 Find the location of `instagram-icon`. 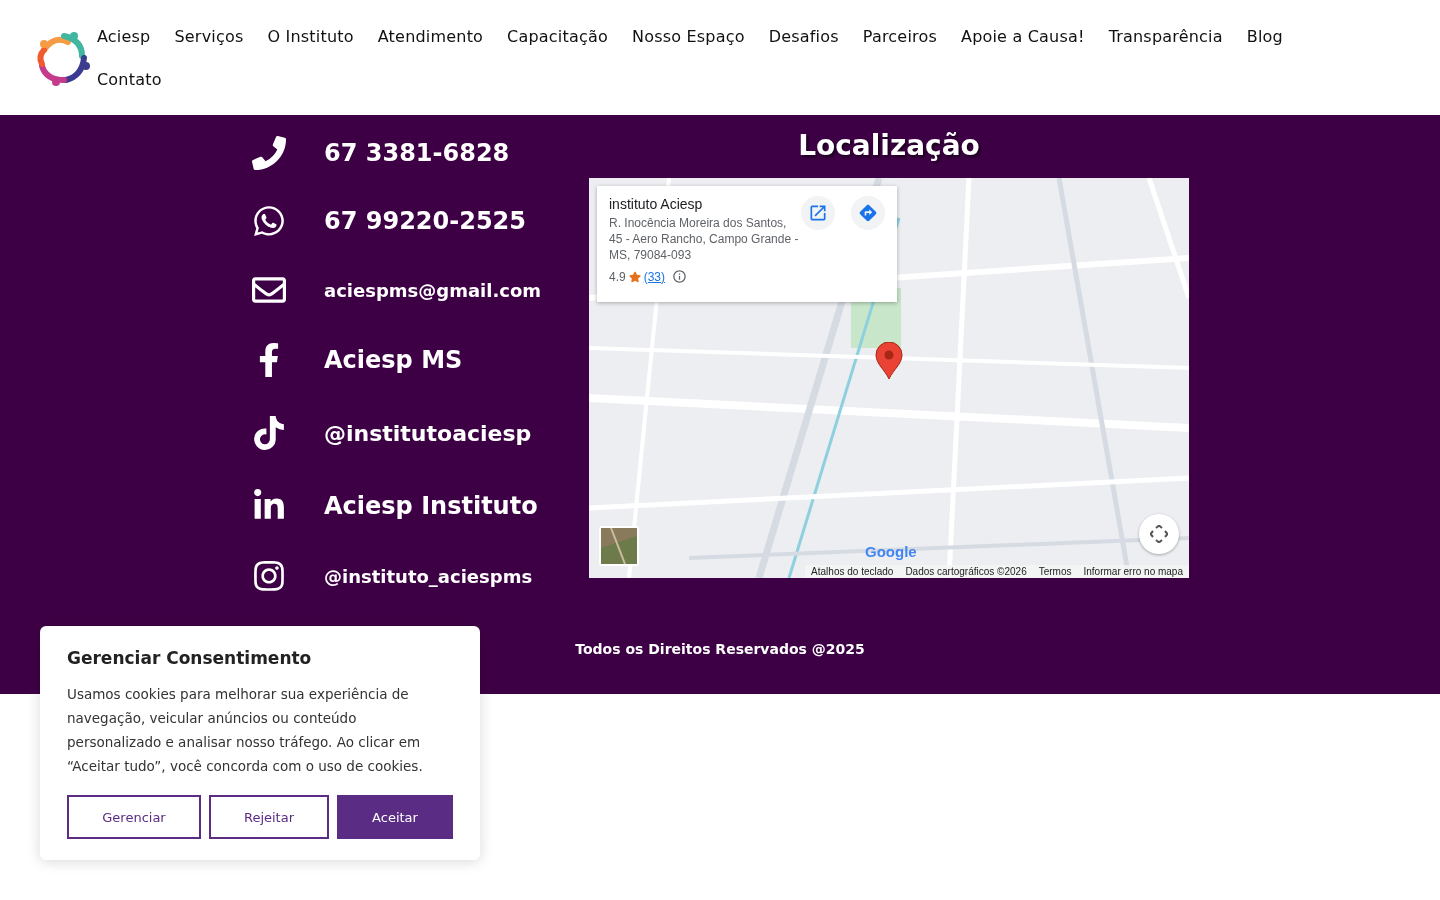

instagram-icon is located at coordinates (269, 576).